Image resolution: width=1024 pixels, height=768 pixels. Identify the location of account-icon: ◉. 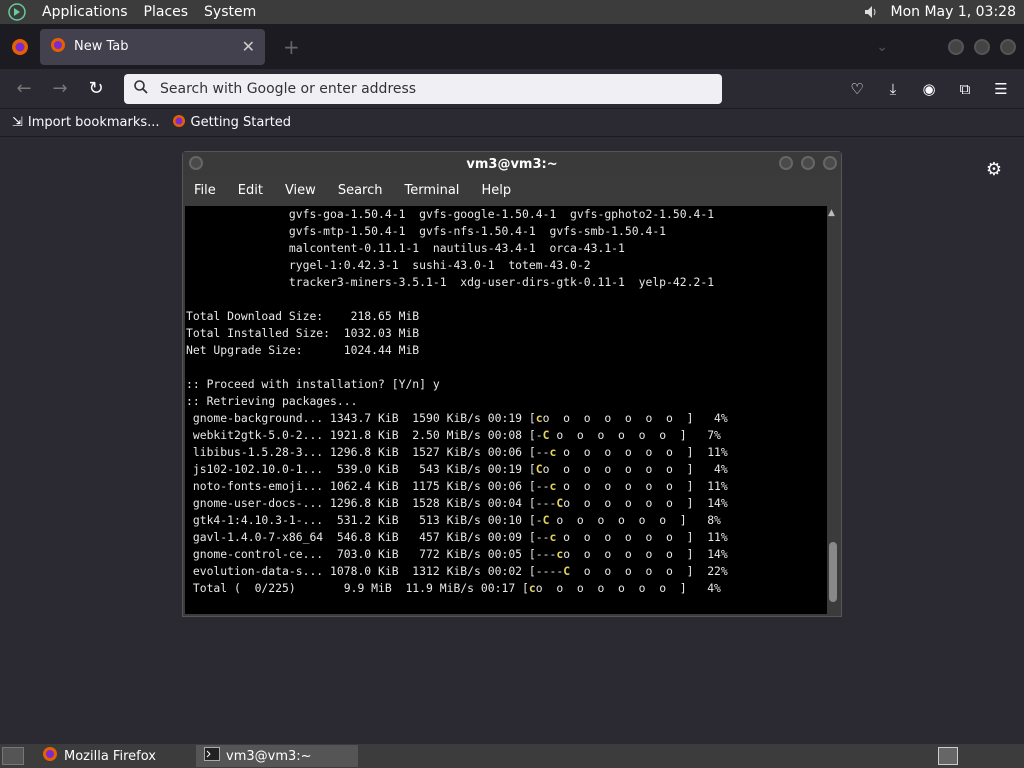
(929, 89).